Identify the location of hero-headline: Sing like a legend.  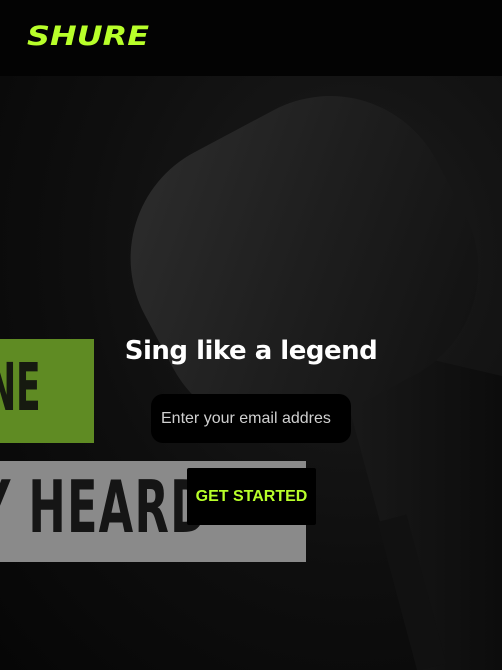
(251, 351).